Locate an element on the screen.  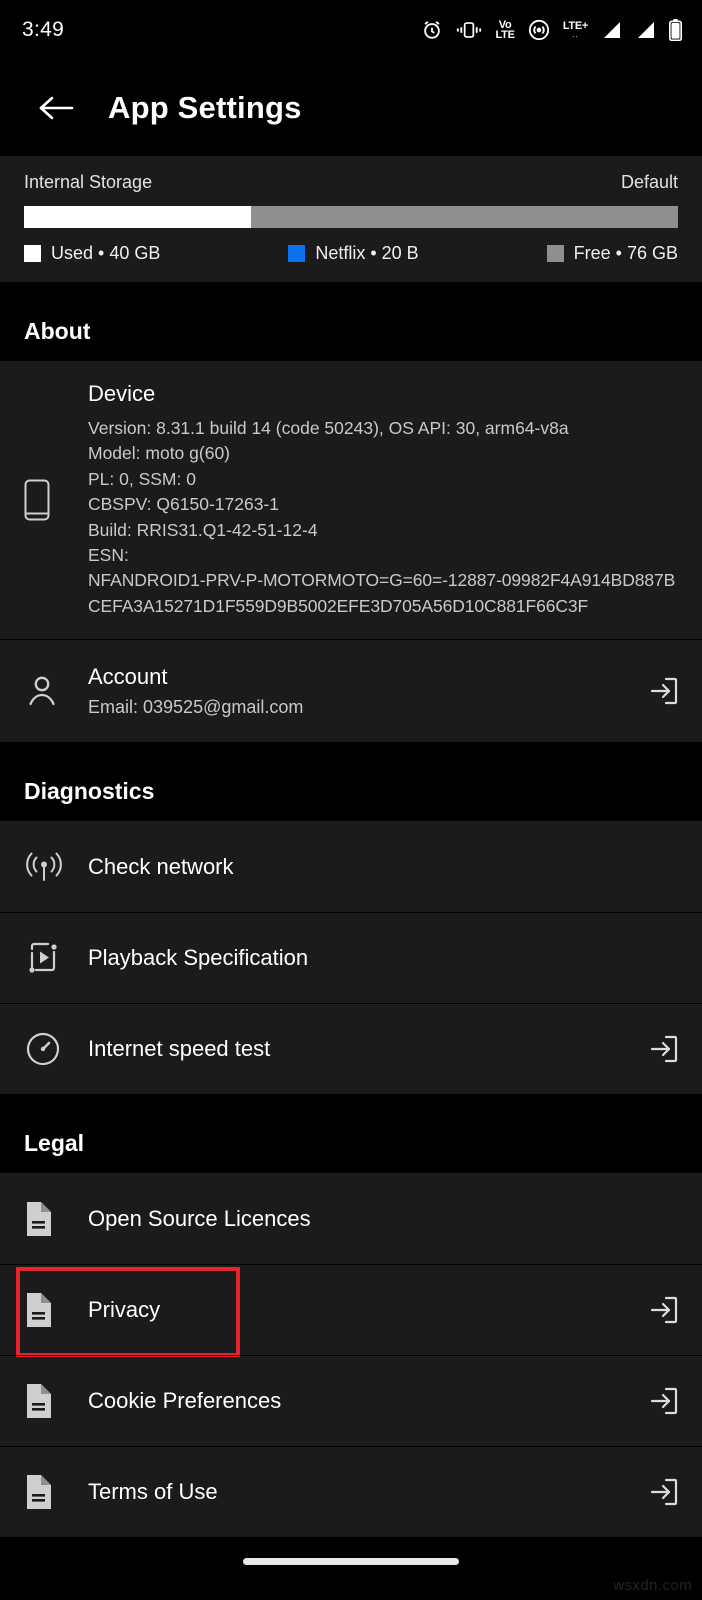
storage-legend: Used • 40 GB Netflix • 20 B Free • 76 GB is located at coordinates (351, 253).